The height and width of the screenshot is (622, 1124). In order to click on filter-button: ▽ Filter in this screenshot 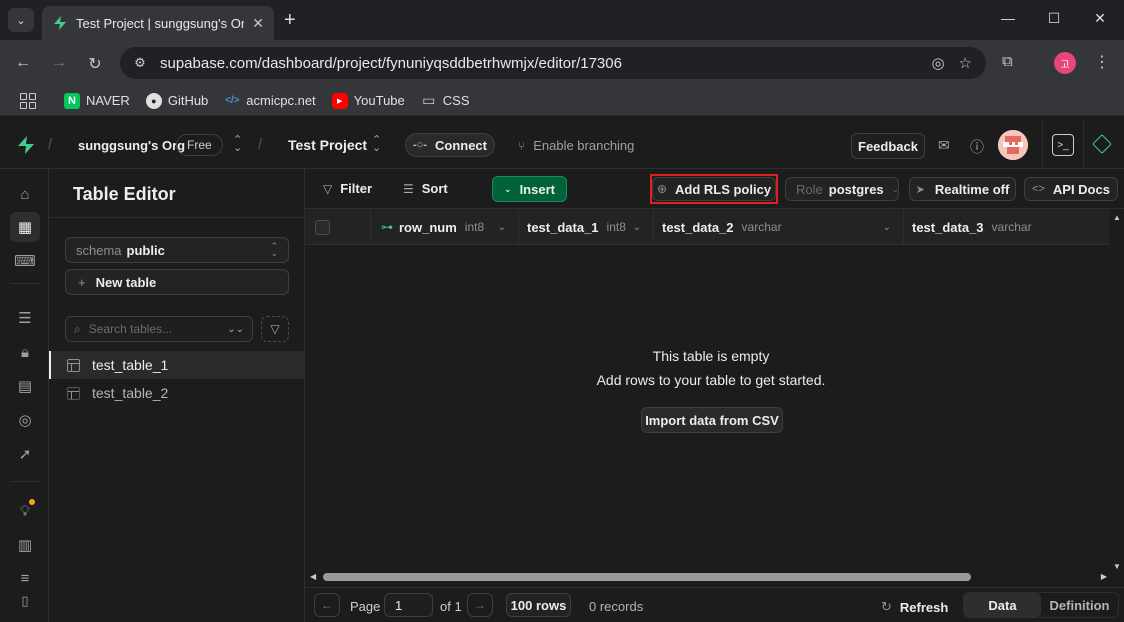, I will do `click(347, 188)`.